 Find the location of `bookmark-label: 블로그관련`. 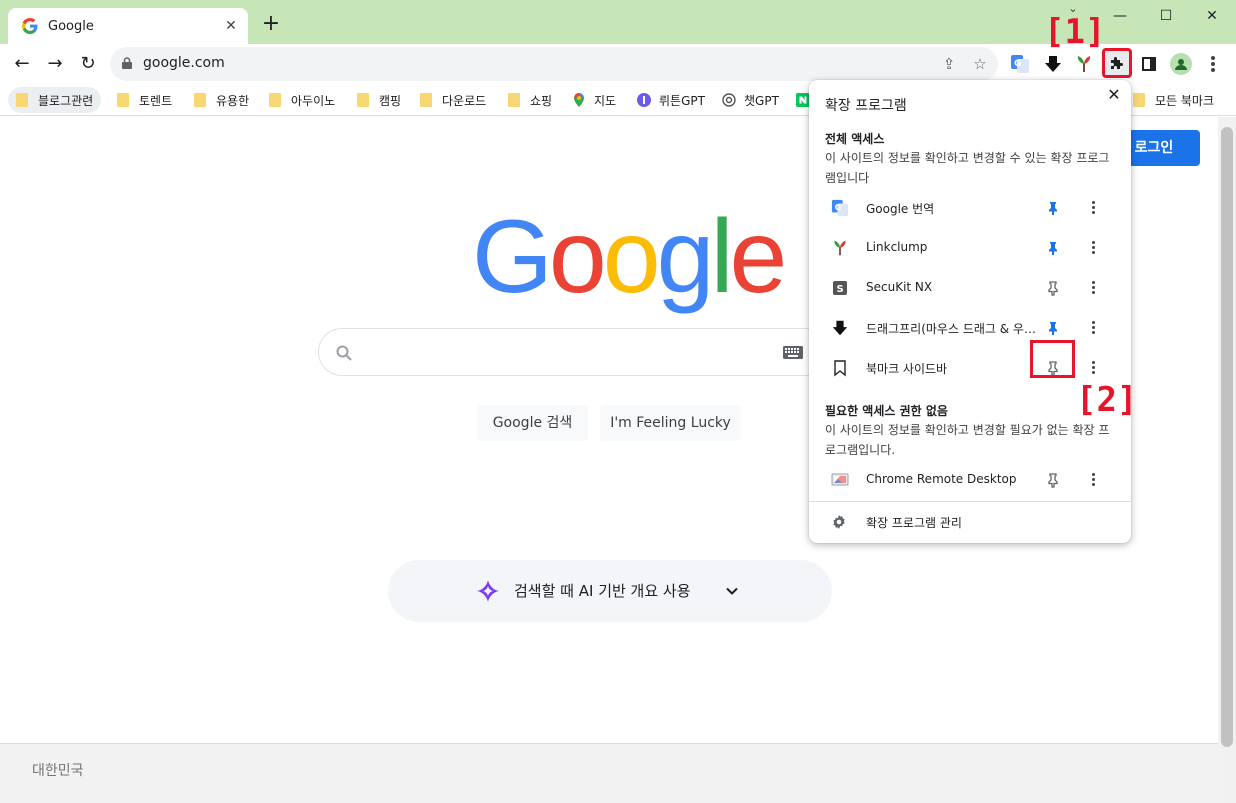

bookmark-label: 블로그관련 is located at coordinates (66, 100).